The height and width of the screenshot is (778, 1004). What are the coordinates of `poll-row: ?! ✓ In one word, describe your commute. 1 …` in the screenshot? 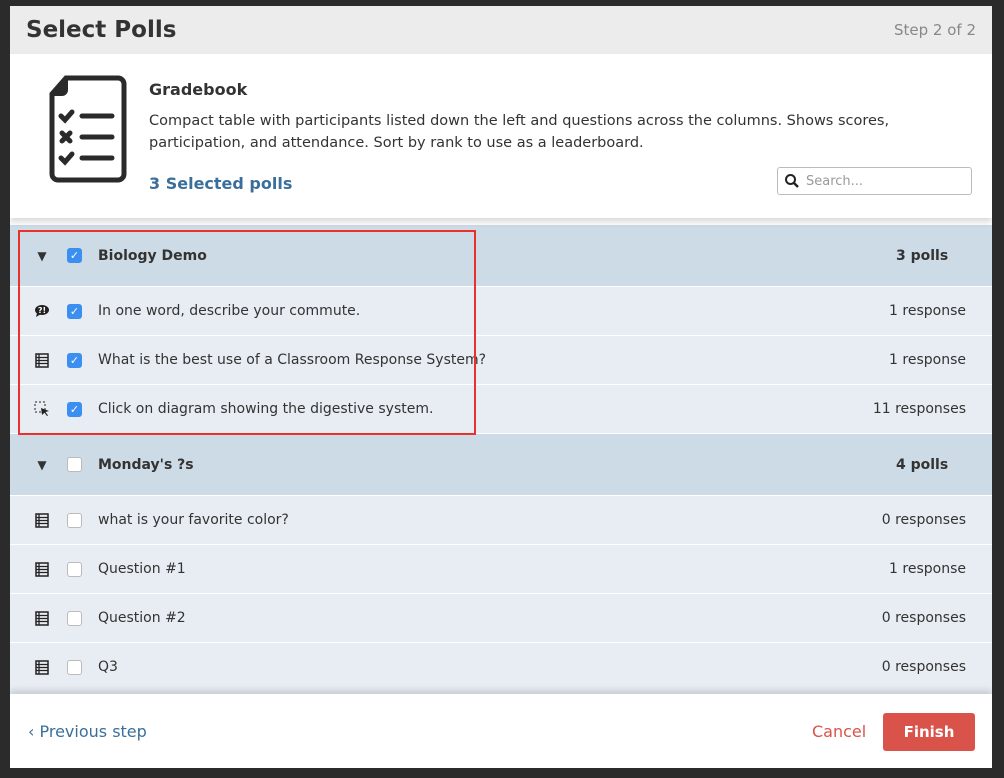 It's located at (501, 310).